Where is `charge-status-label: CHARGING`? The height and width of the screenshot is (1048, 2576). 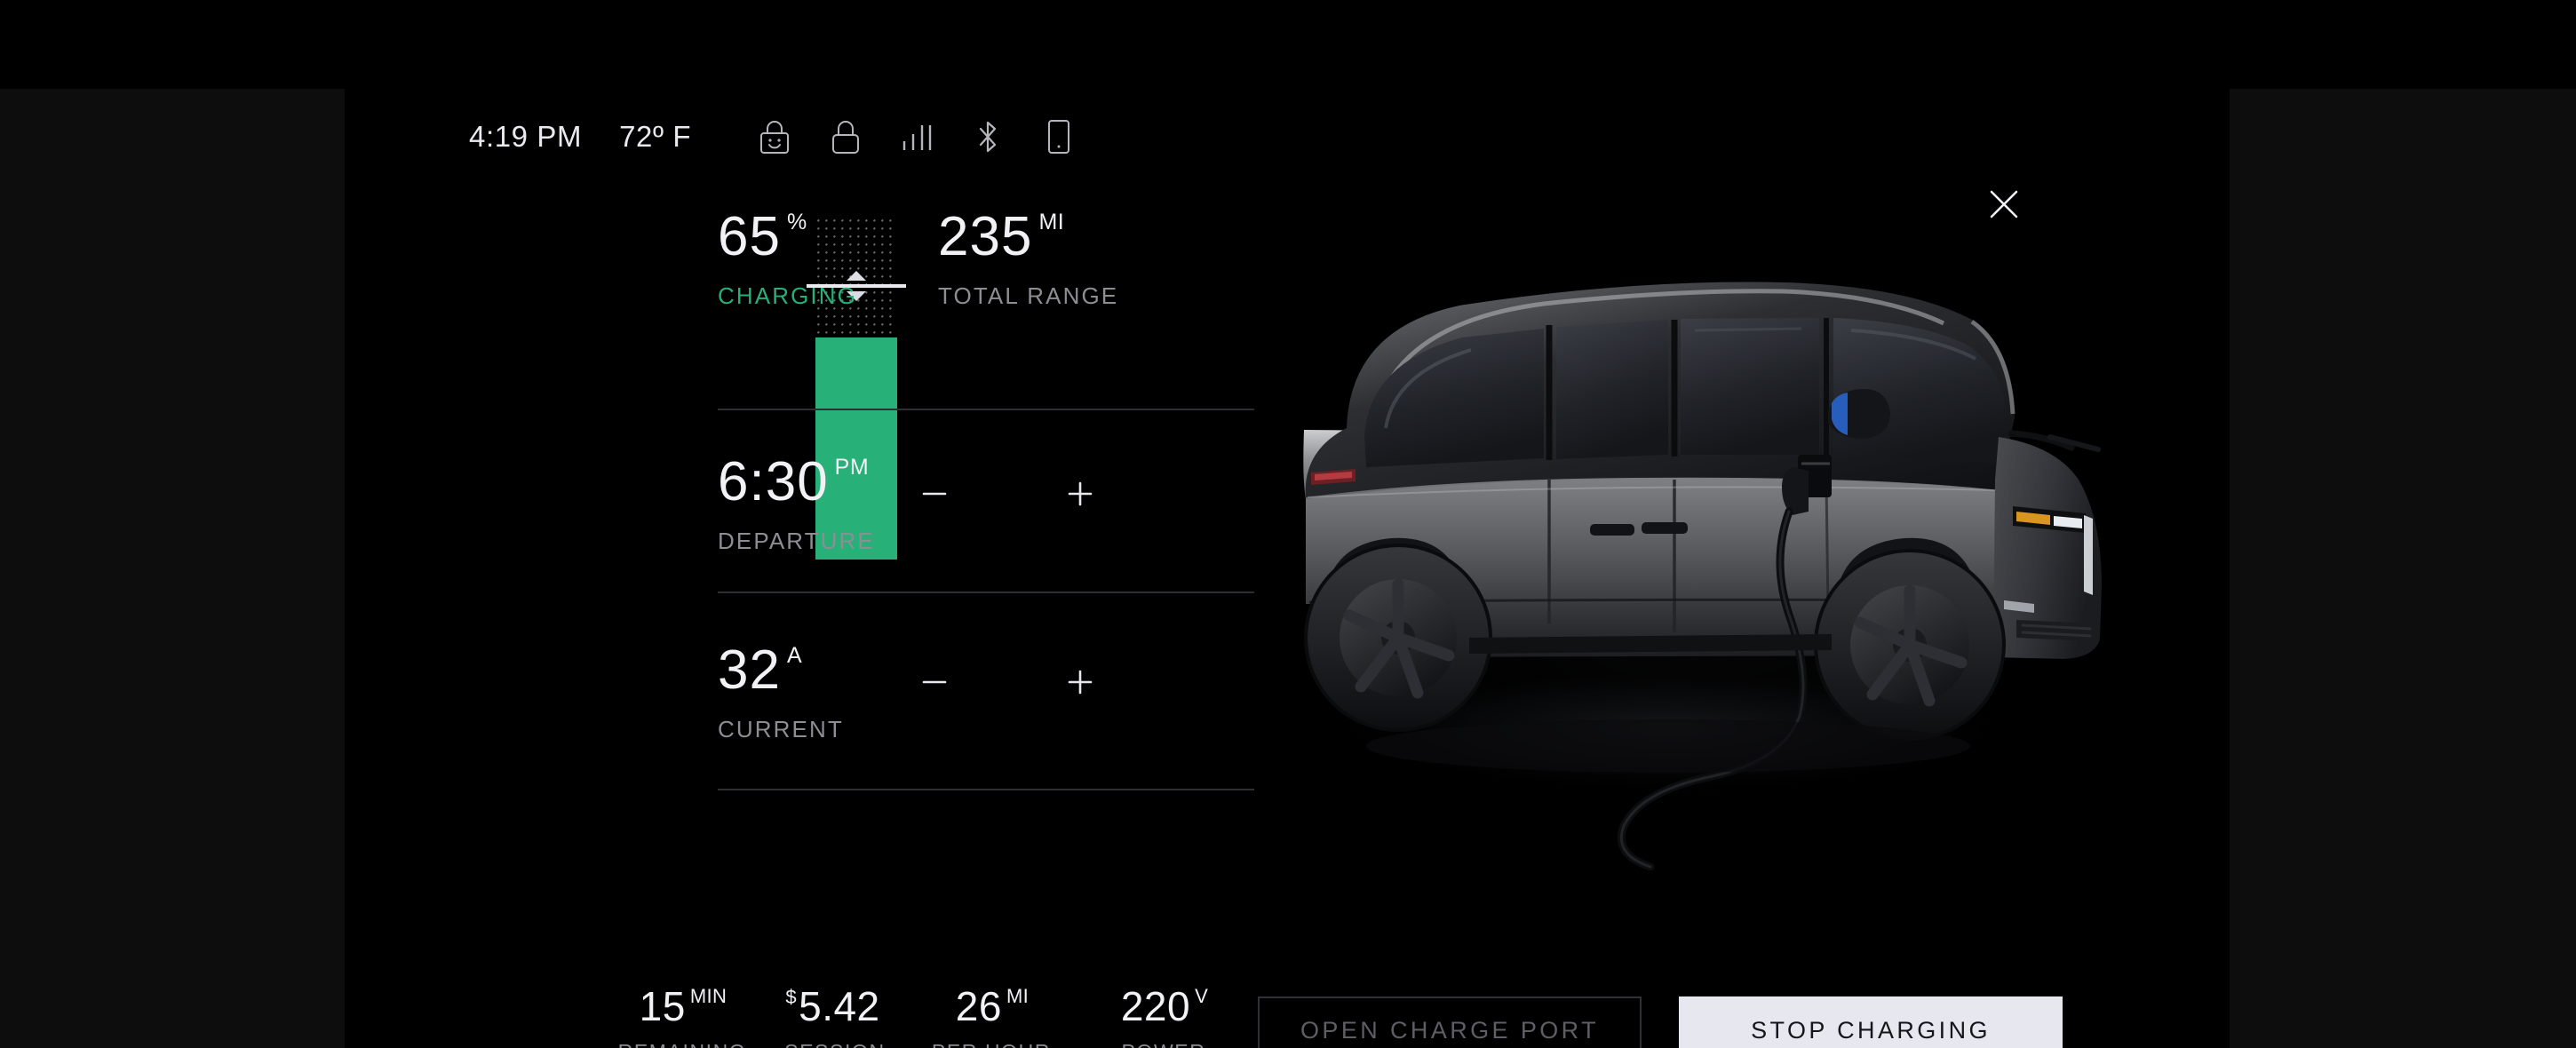
charge-status-label: CHARGING is located at coordinates (787, 295).